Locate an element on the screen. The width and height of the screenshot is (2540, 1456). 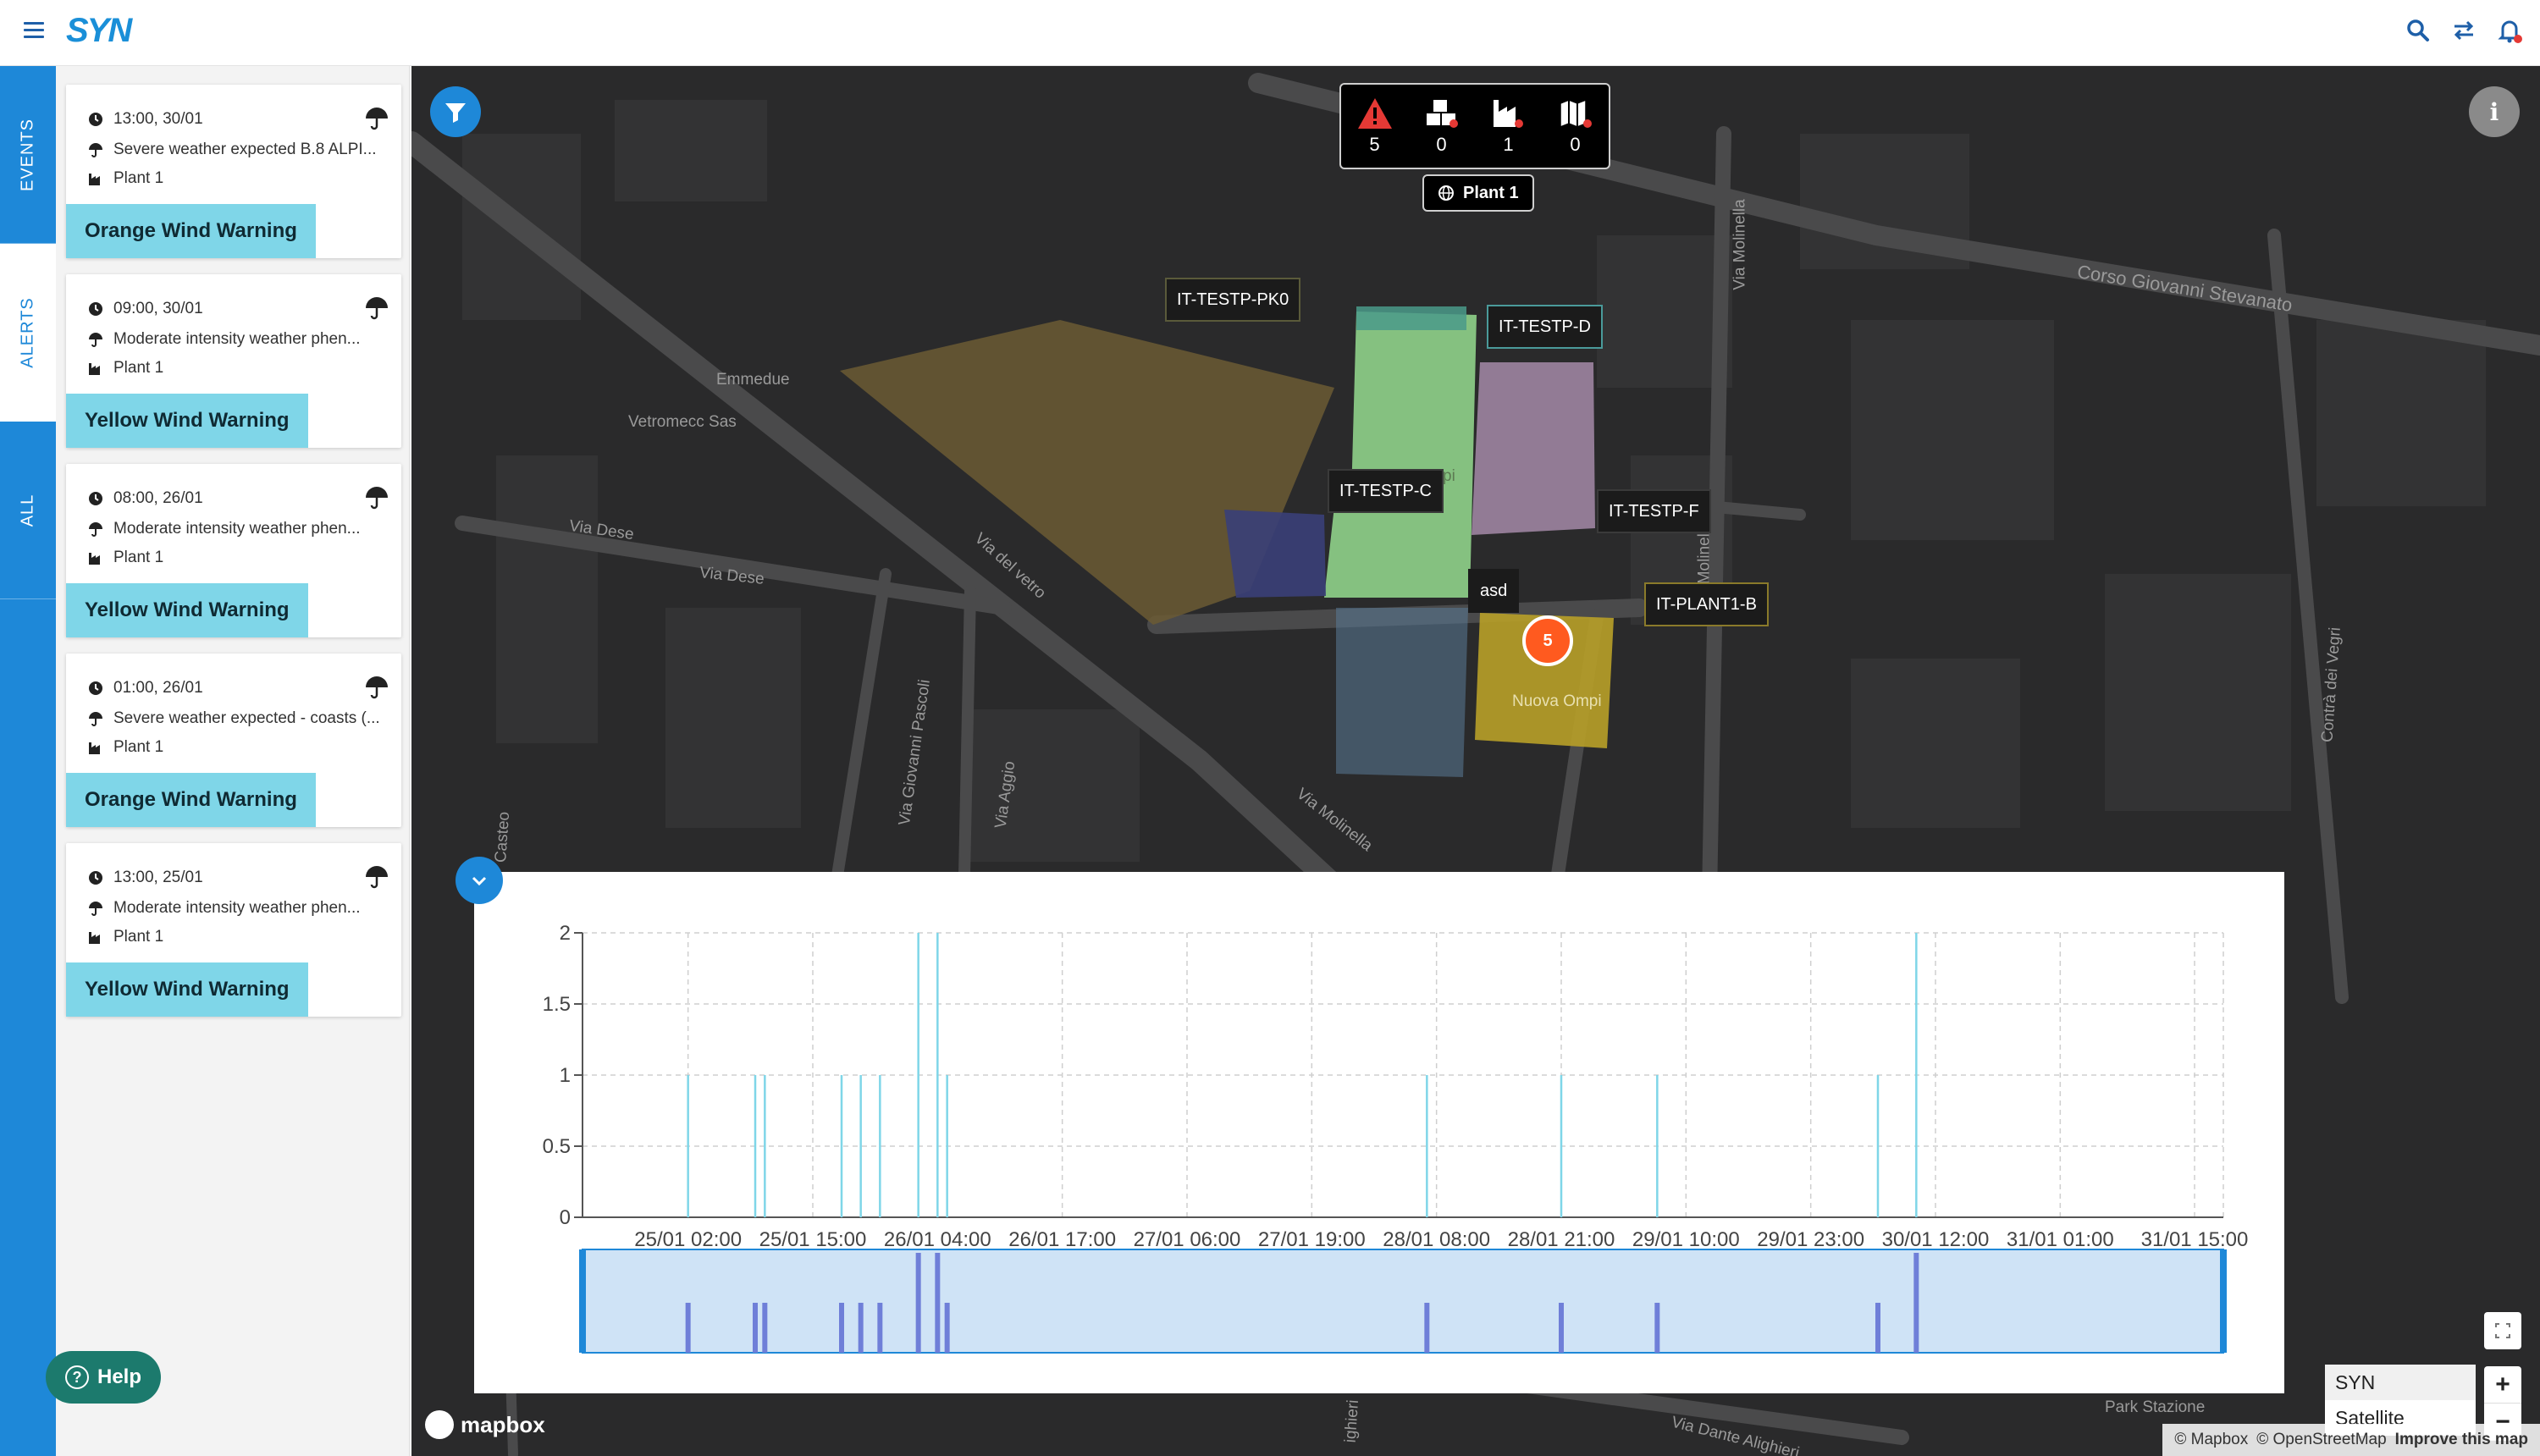
plant-tag-d: IT-TESTP-D is located at coordinates (1545, 327).